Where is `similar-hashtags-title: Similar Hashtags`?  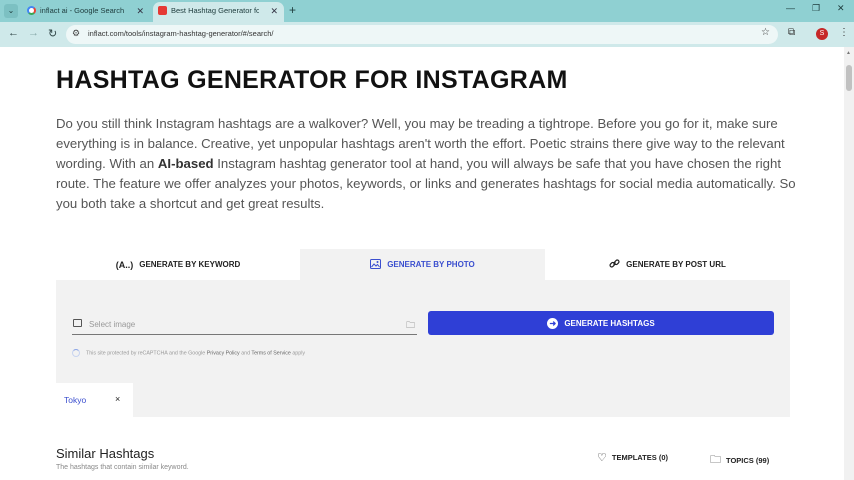
similar-hashtags-title: Similar Hashtags is located at coordinates (105, 453).